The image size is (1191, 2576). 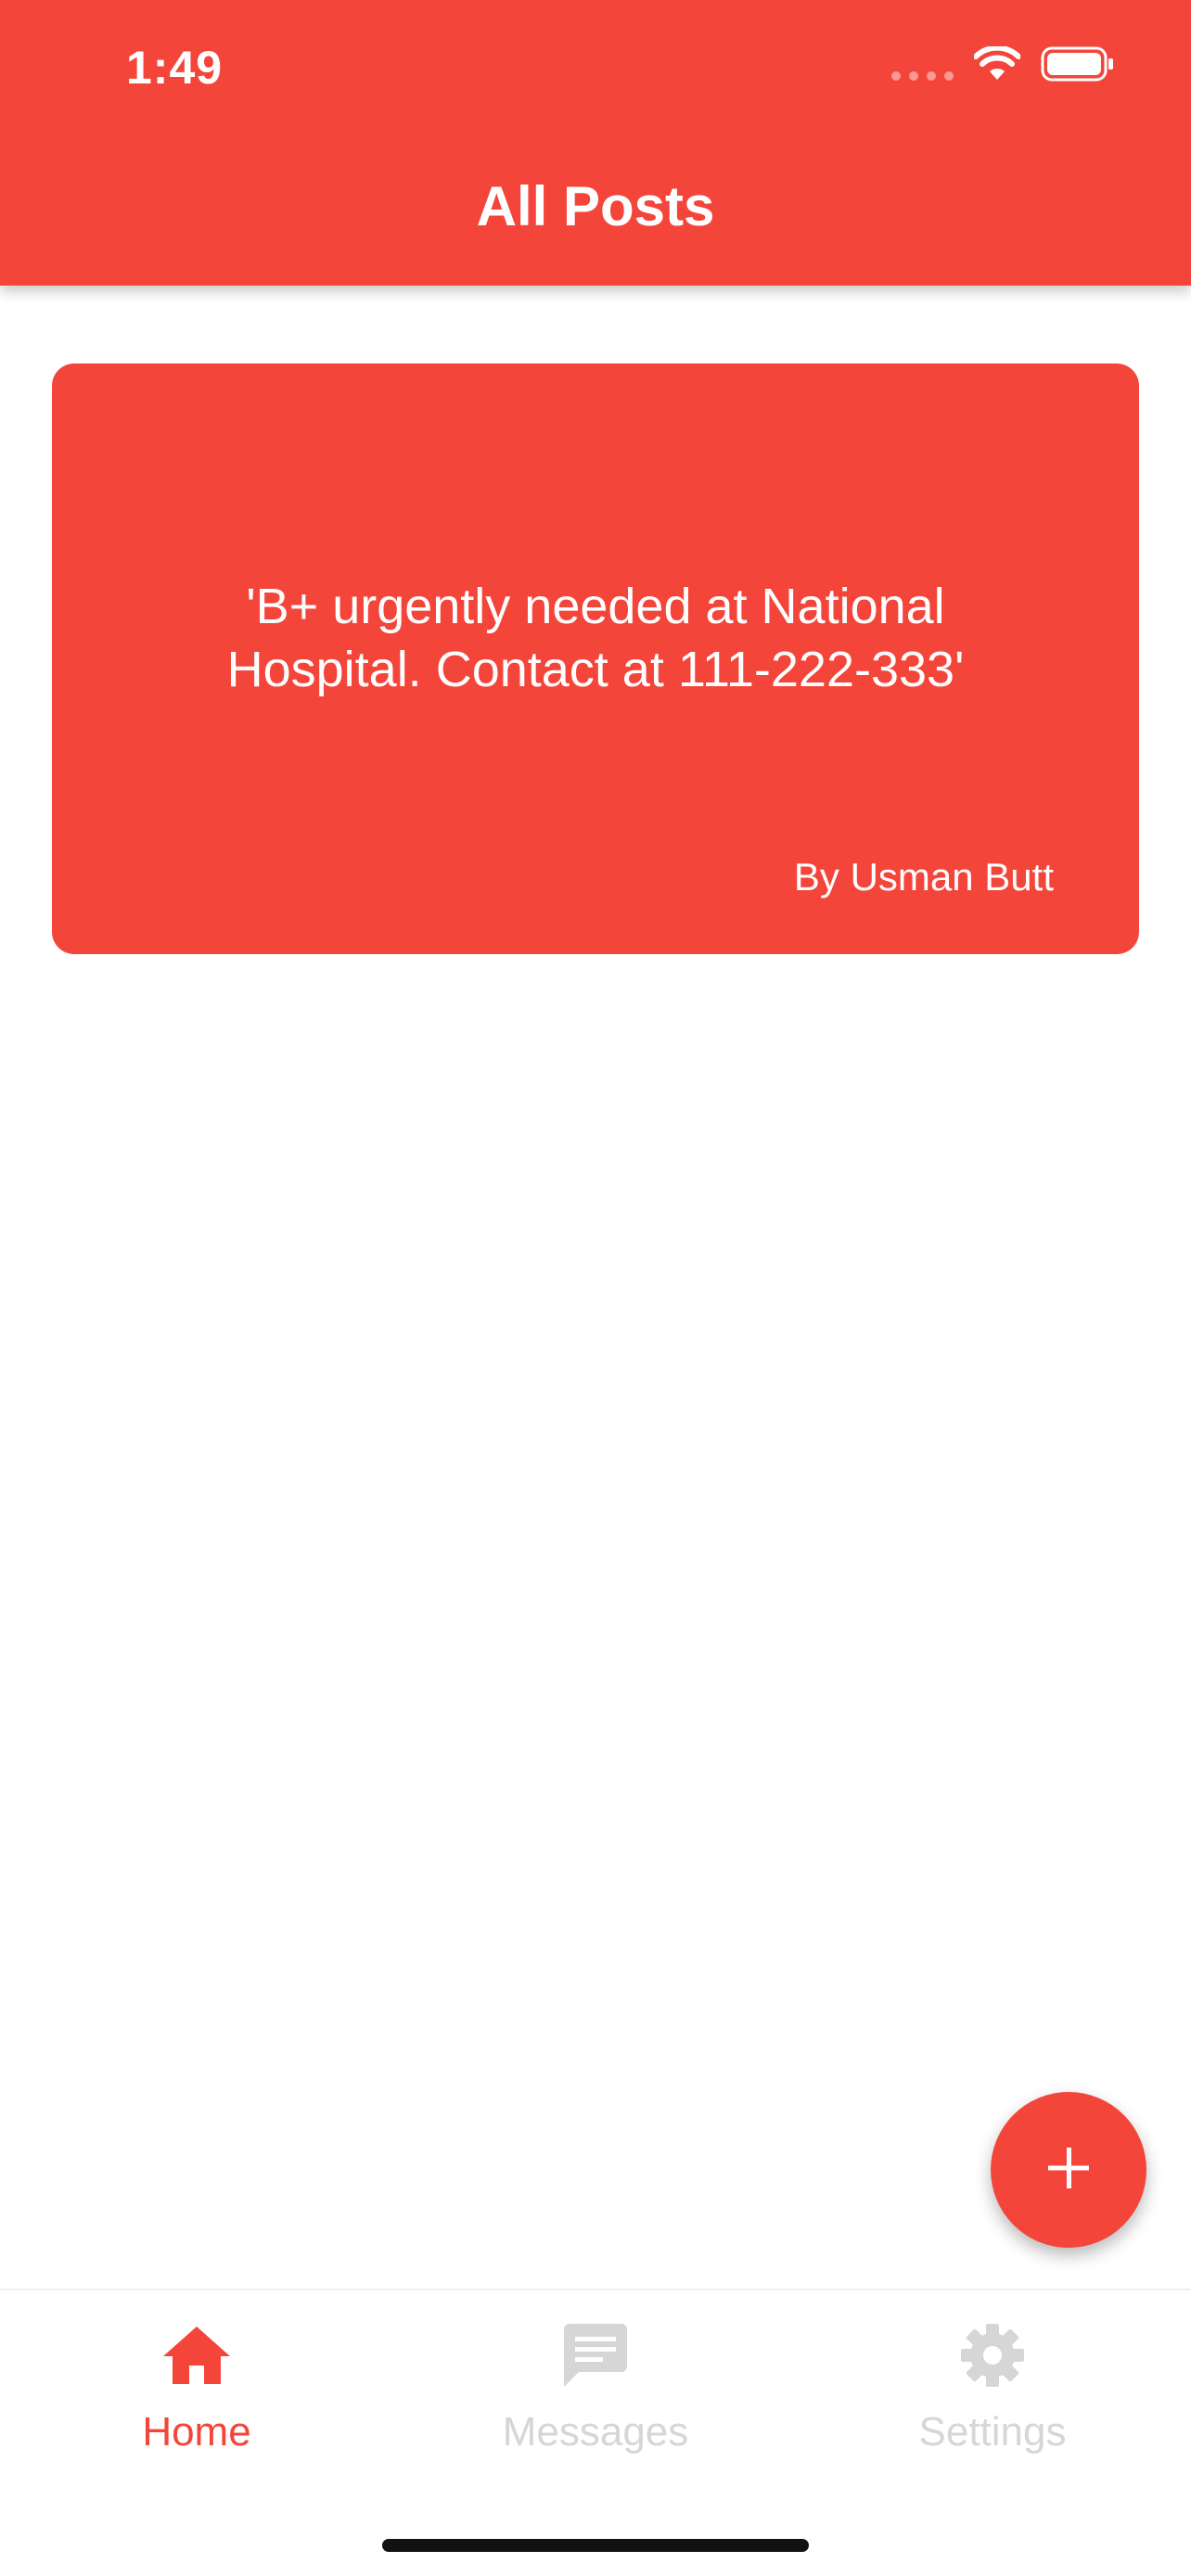 I want to click on bottom-navigation: Home Messages Settings, so click(x=595, y=2433).